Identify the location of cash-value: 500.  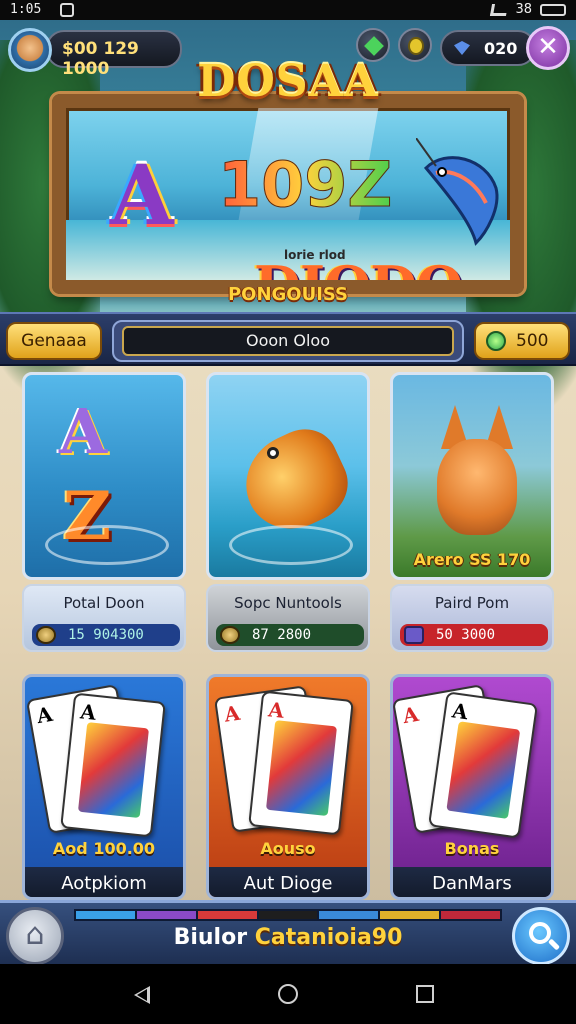
(532, 341).